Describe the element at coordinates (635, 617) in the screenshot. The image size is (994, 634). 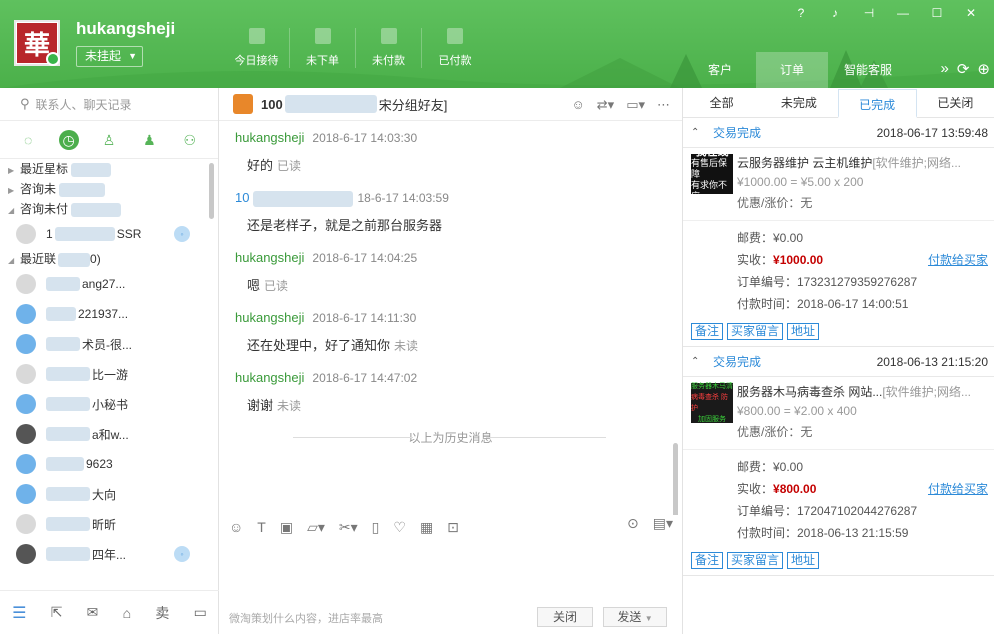
I see `send-button: 发送 ▼` at that location.